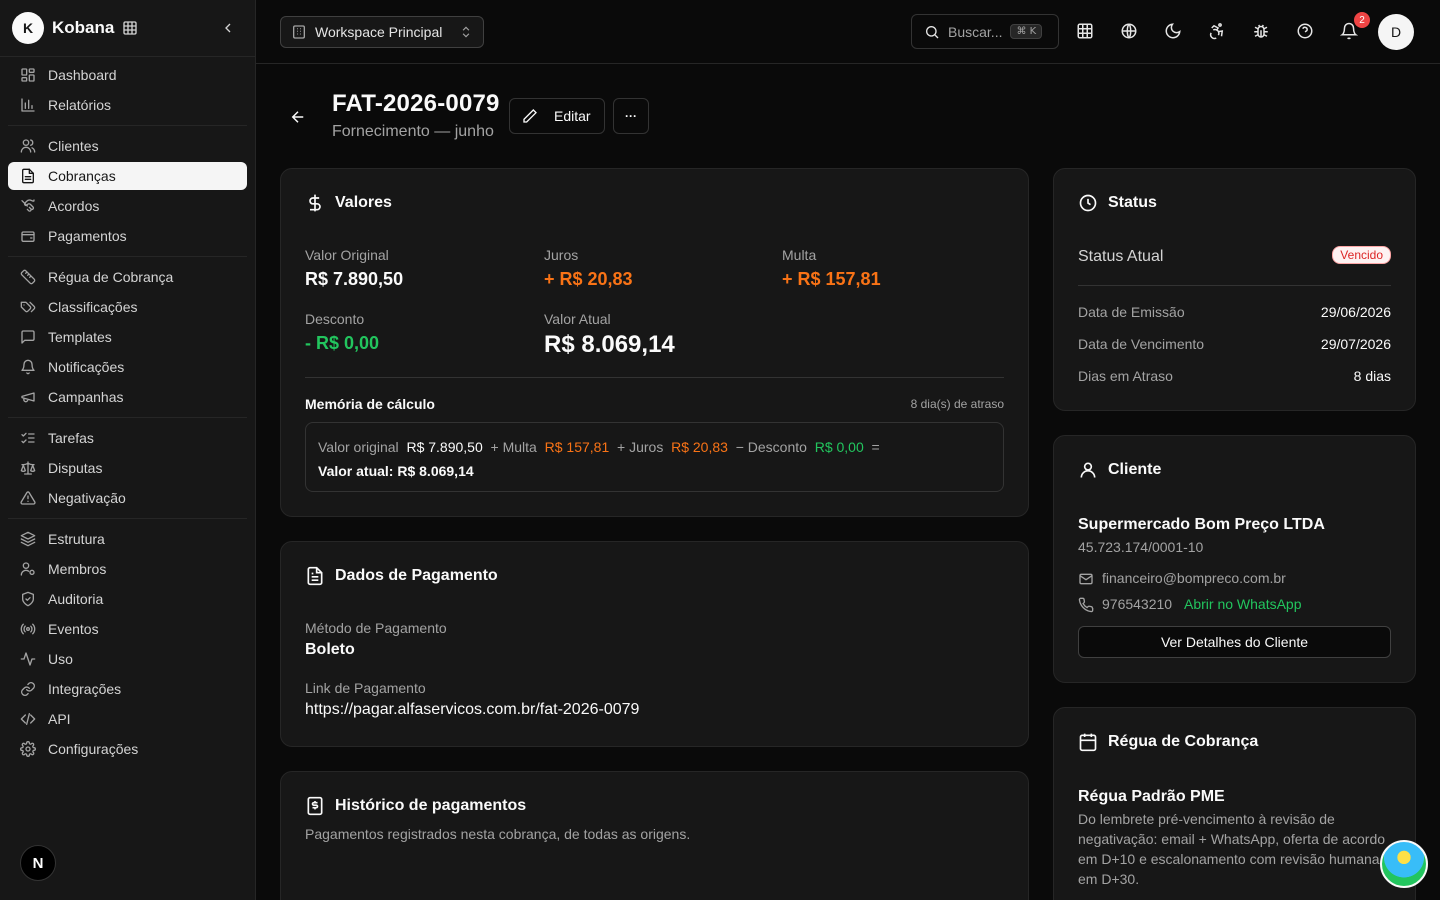 The width and height of the screenshot is (1440, 900). Describe the element at coordinates (38, 863) in the screenshot. I see `next-dev-badge: N` at that location.